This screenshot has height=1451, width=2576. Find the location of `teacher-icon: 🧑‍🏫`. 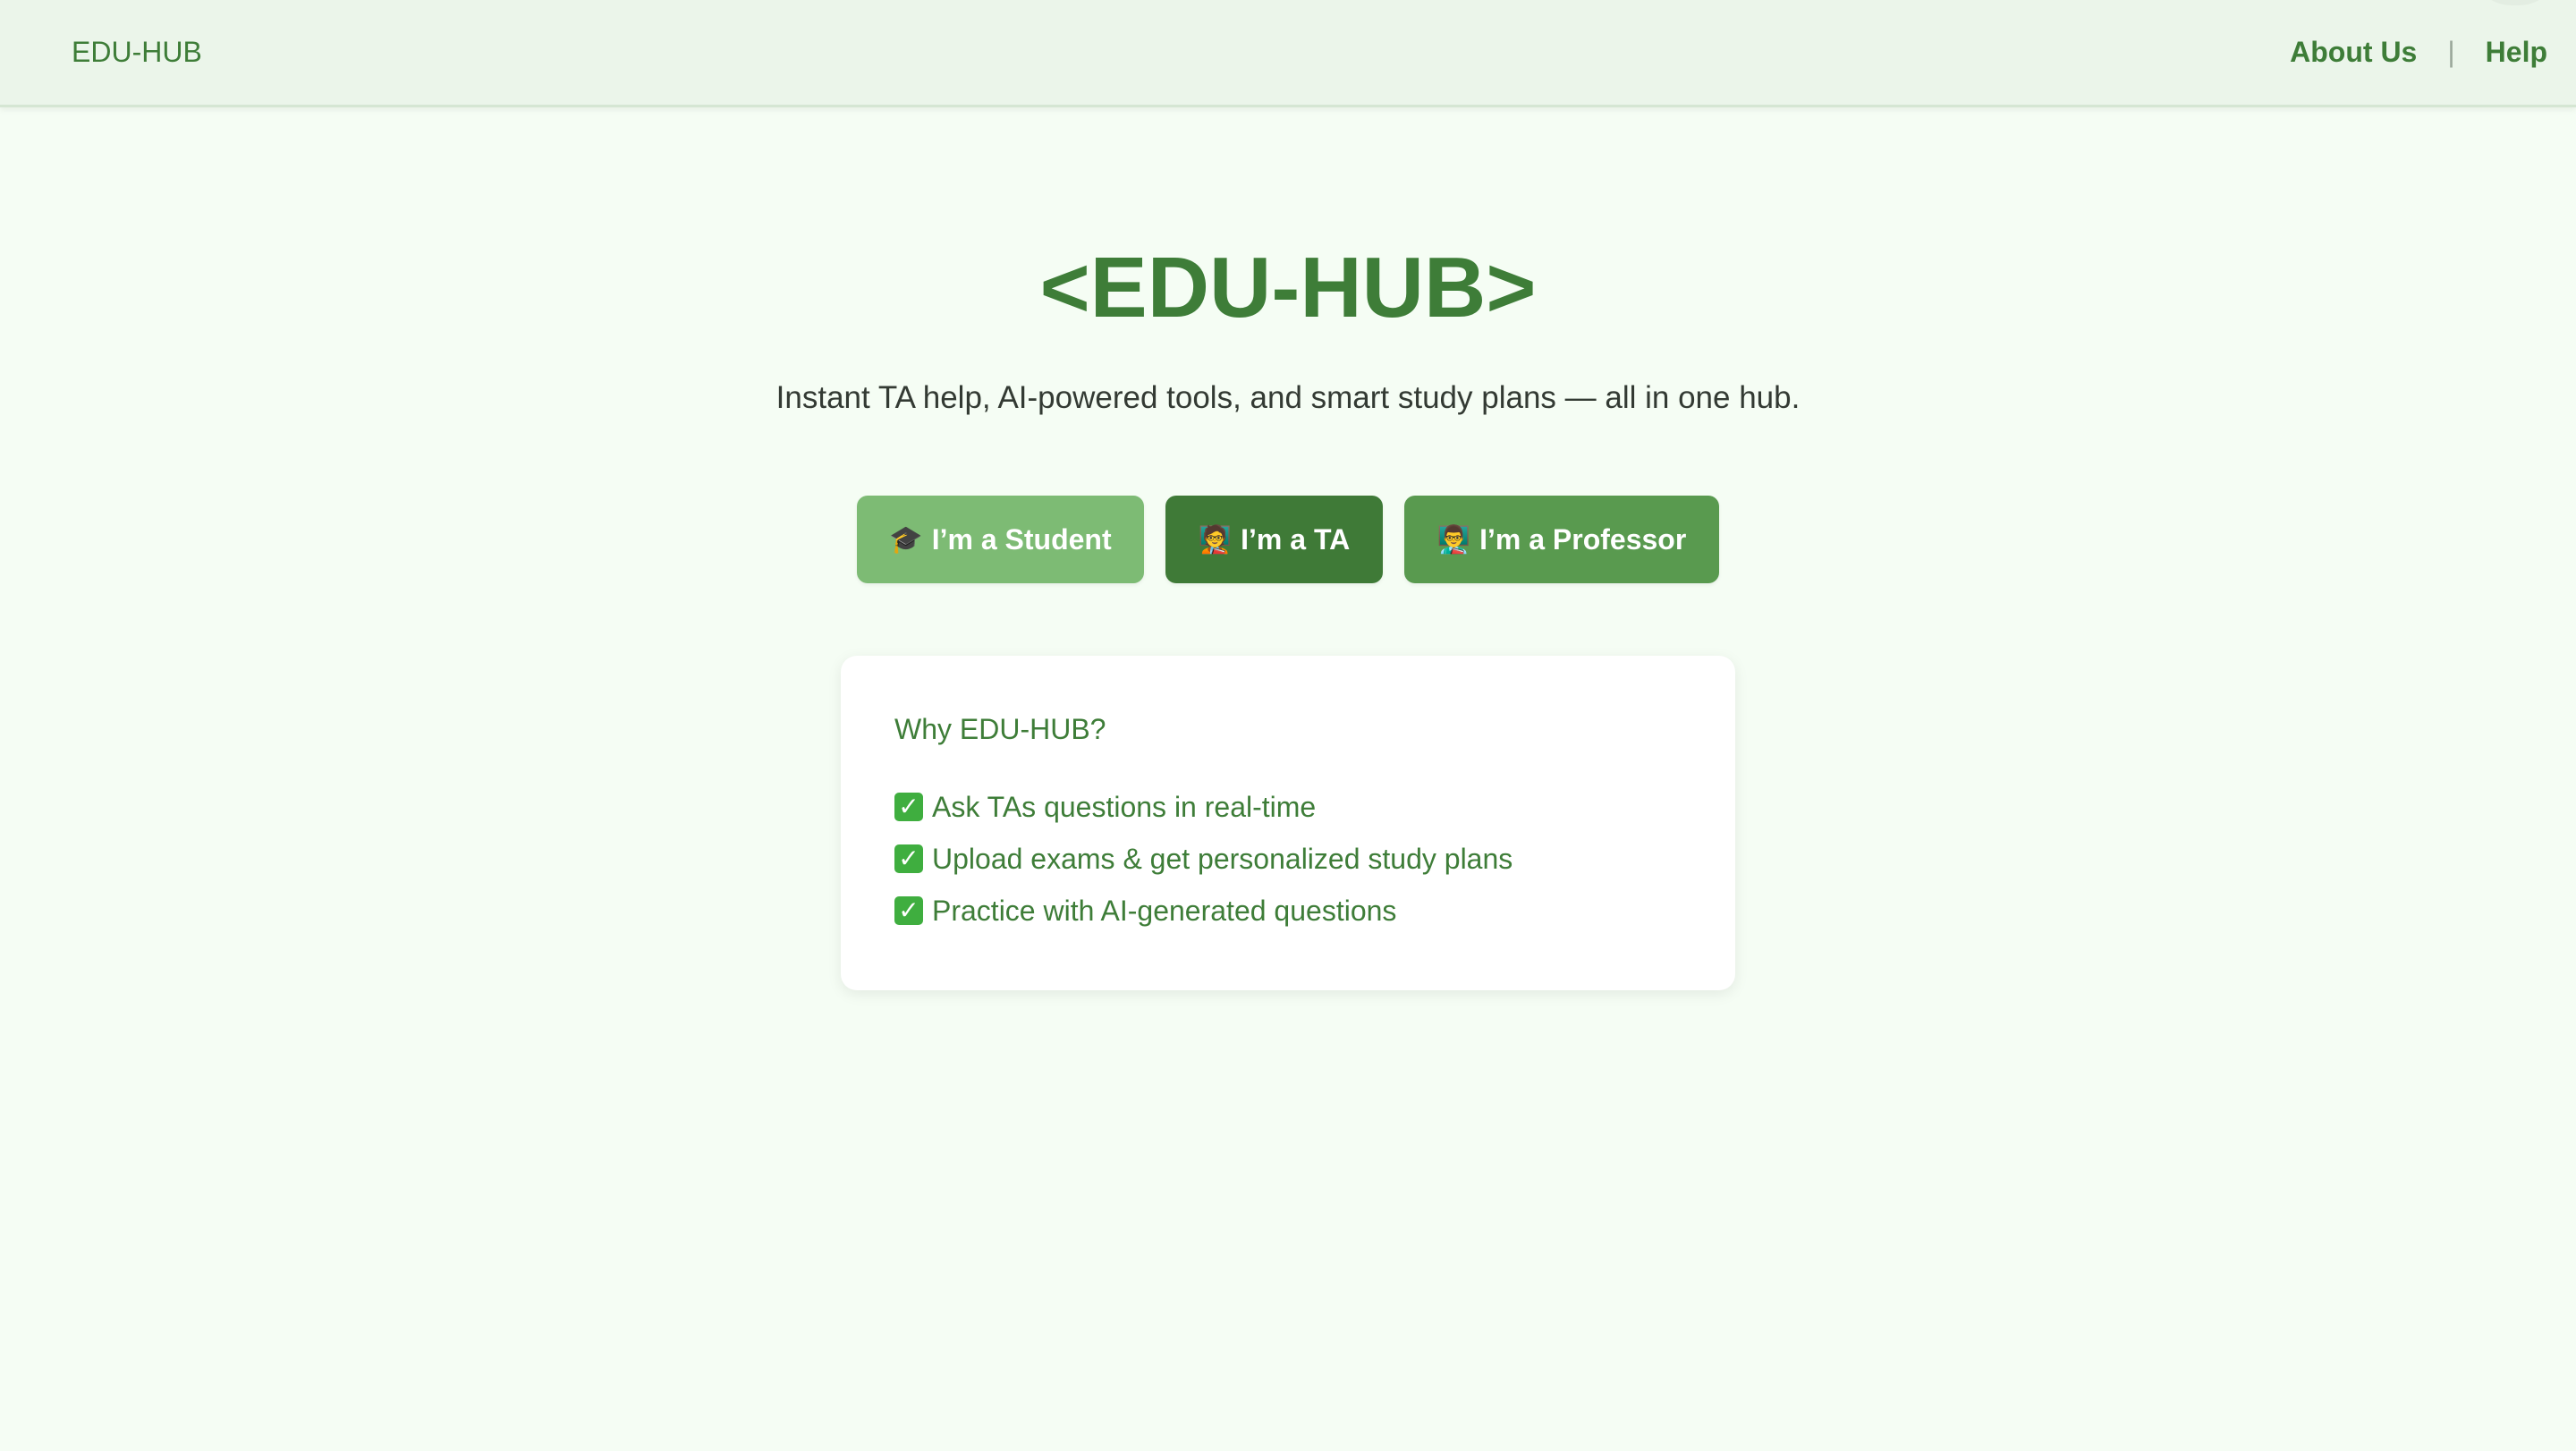

teacher-icon: 🧑‍🏫 is located at coordinates (1215, 539).